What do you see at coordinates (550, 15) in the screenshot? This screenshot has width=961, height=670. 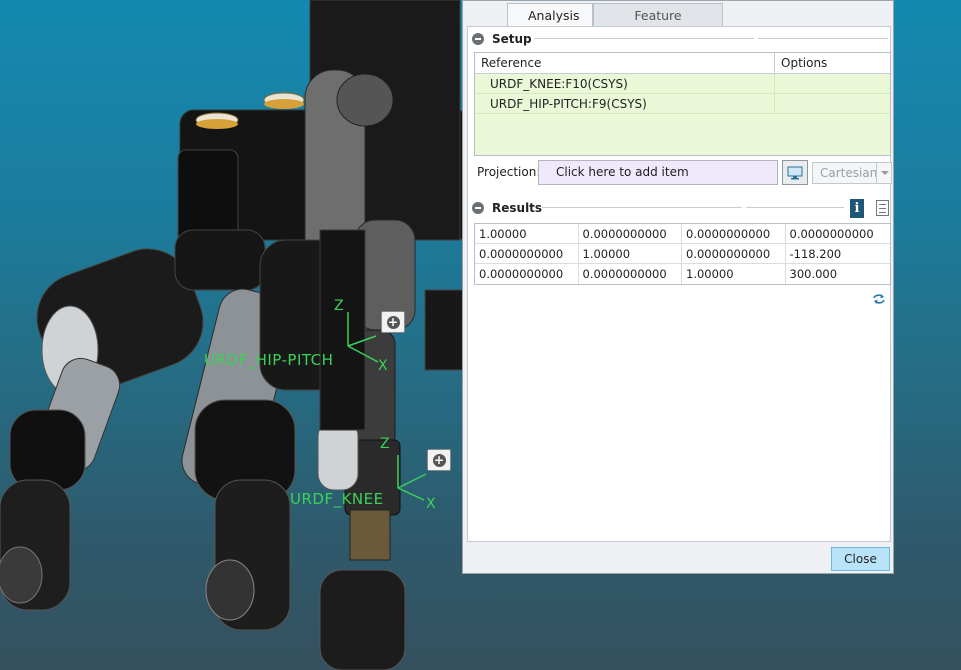 I see `tab-analysis: Analysis` at bounding box center [550, 15].